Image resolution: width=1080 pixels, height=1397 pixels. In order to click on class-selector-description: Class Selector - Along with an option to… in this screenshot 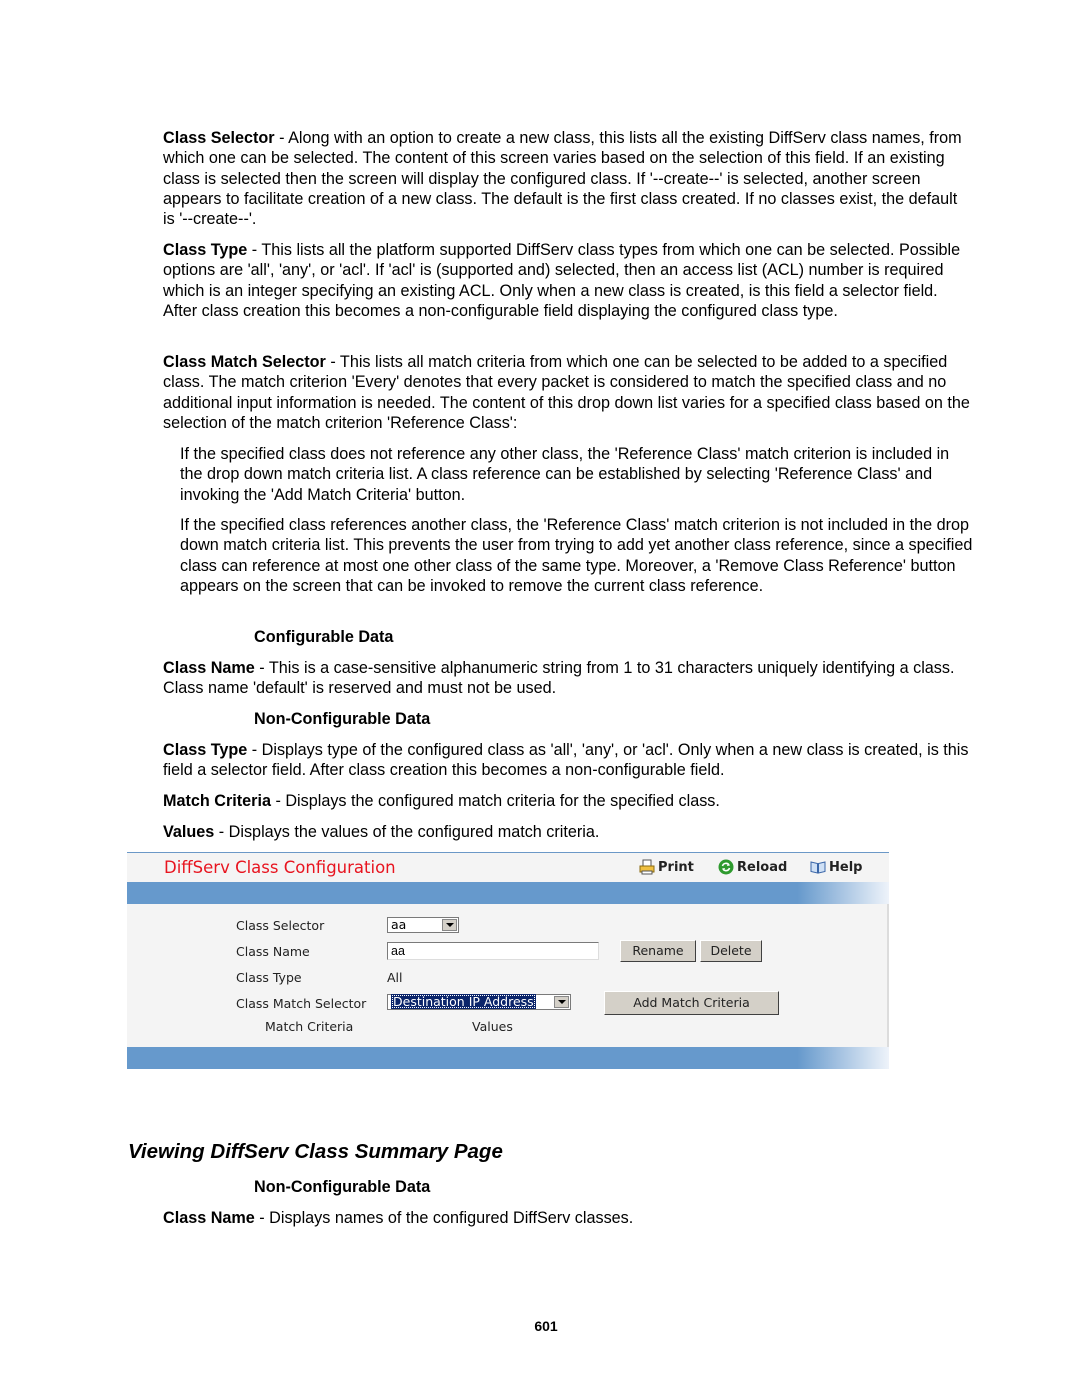, I will do `click(568, 178)`.